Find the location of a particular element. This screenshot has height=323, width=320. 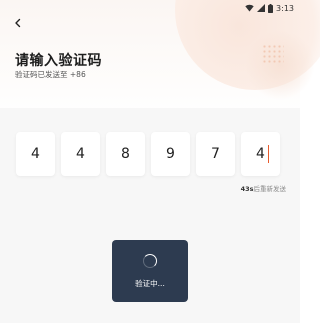

spinner-icon is located at coordinates (150, 260).